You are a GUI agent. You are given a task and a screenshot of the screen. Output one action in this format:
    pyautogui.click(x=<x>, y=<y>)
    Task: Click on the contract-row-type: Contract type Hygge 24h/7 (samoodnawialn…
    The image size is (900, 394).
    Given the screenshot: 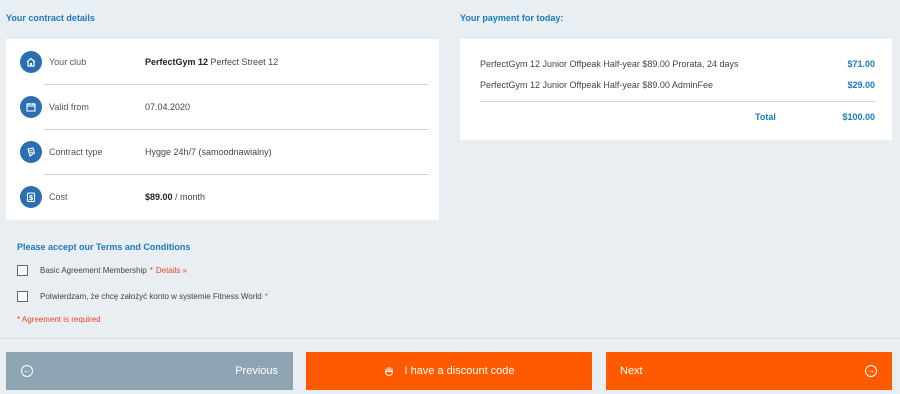 What is the action you would take?
    pyautogui.click(x=222, y=151)
    